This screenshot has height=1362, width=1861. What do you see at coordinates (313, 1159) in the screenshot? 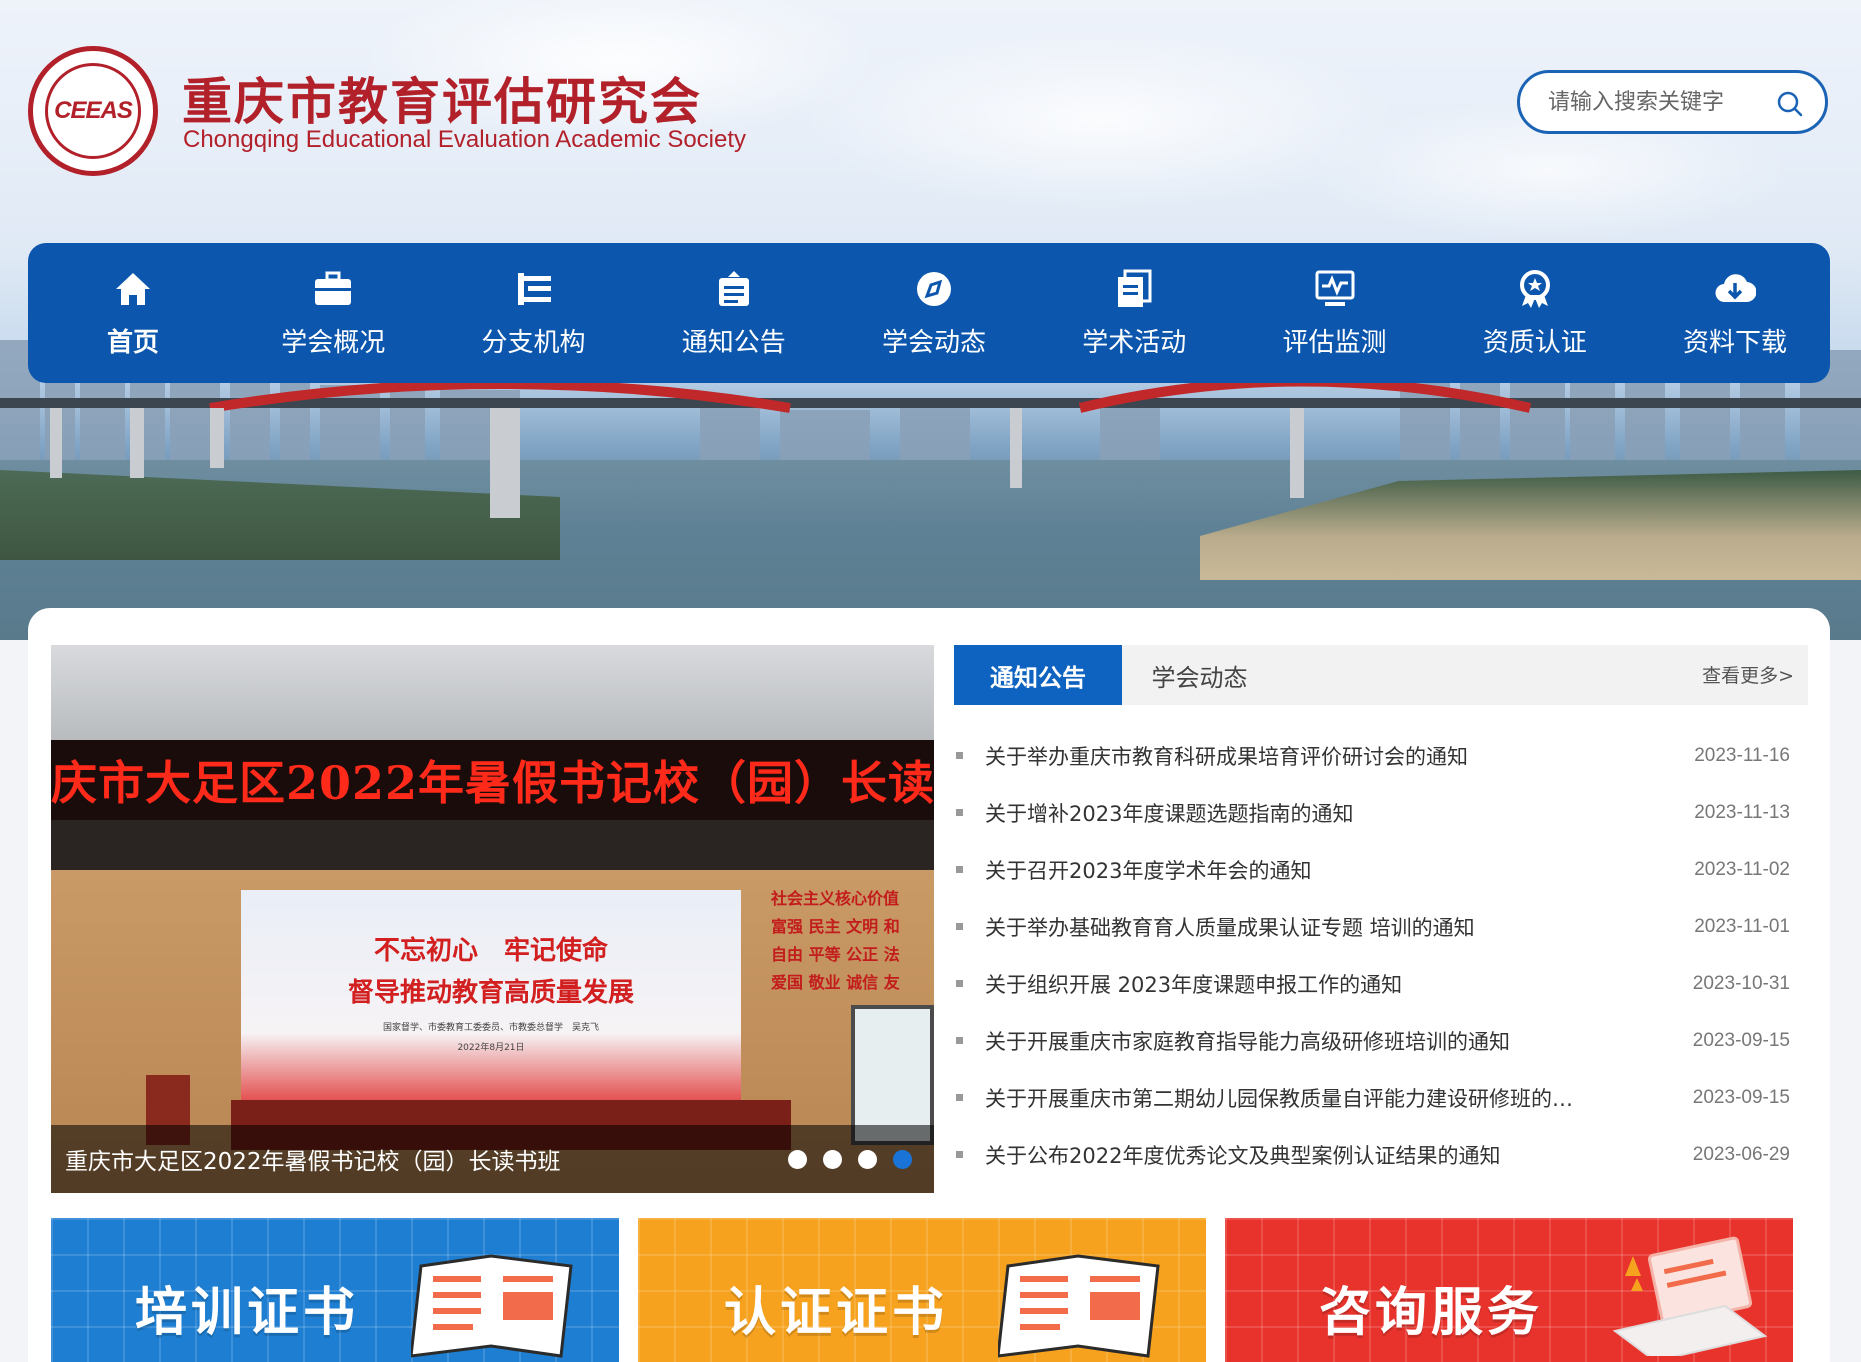
I see `slide-caption: 重庆市大足区2022年暑假书记校（园）长读书班` at bounding box center [313, 1159].